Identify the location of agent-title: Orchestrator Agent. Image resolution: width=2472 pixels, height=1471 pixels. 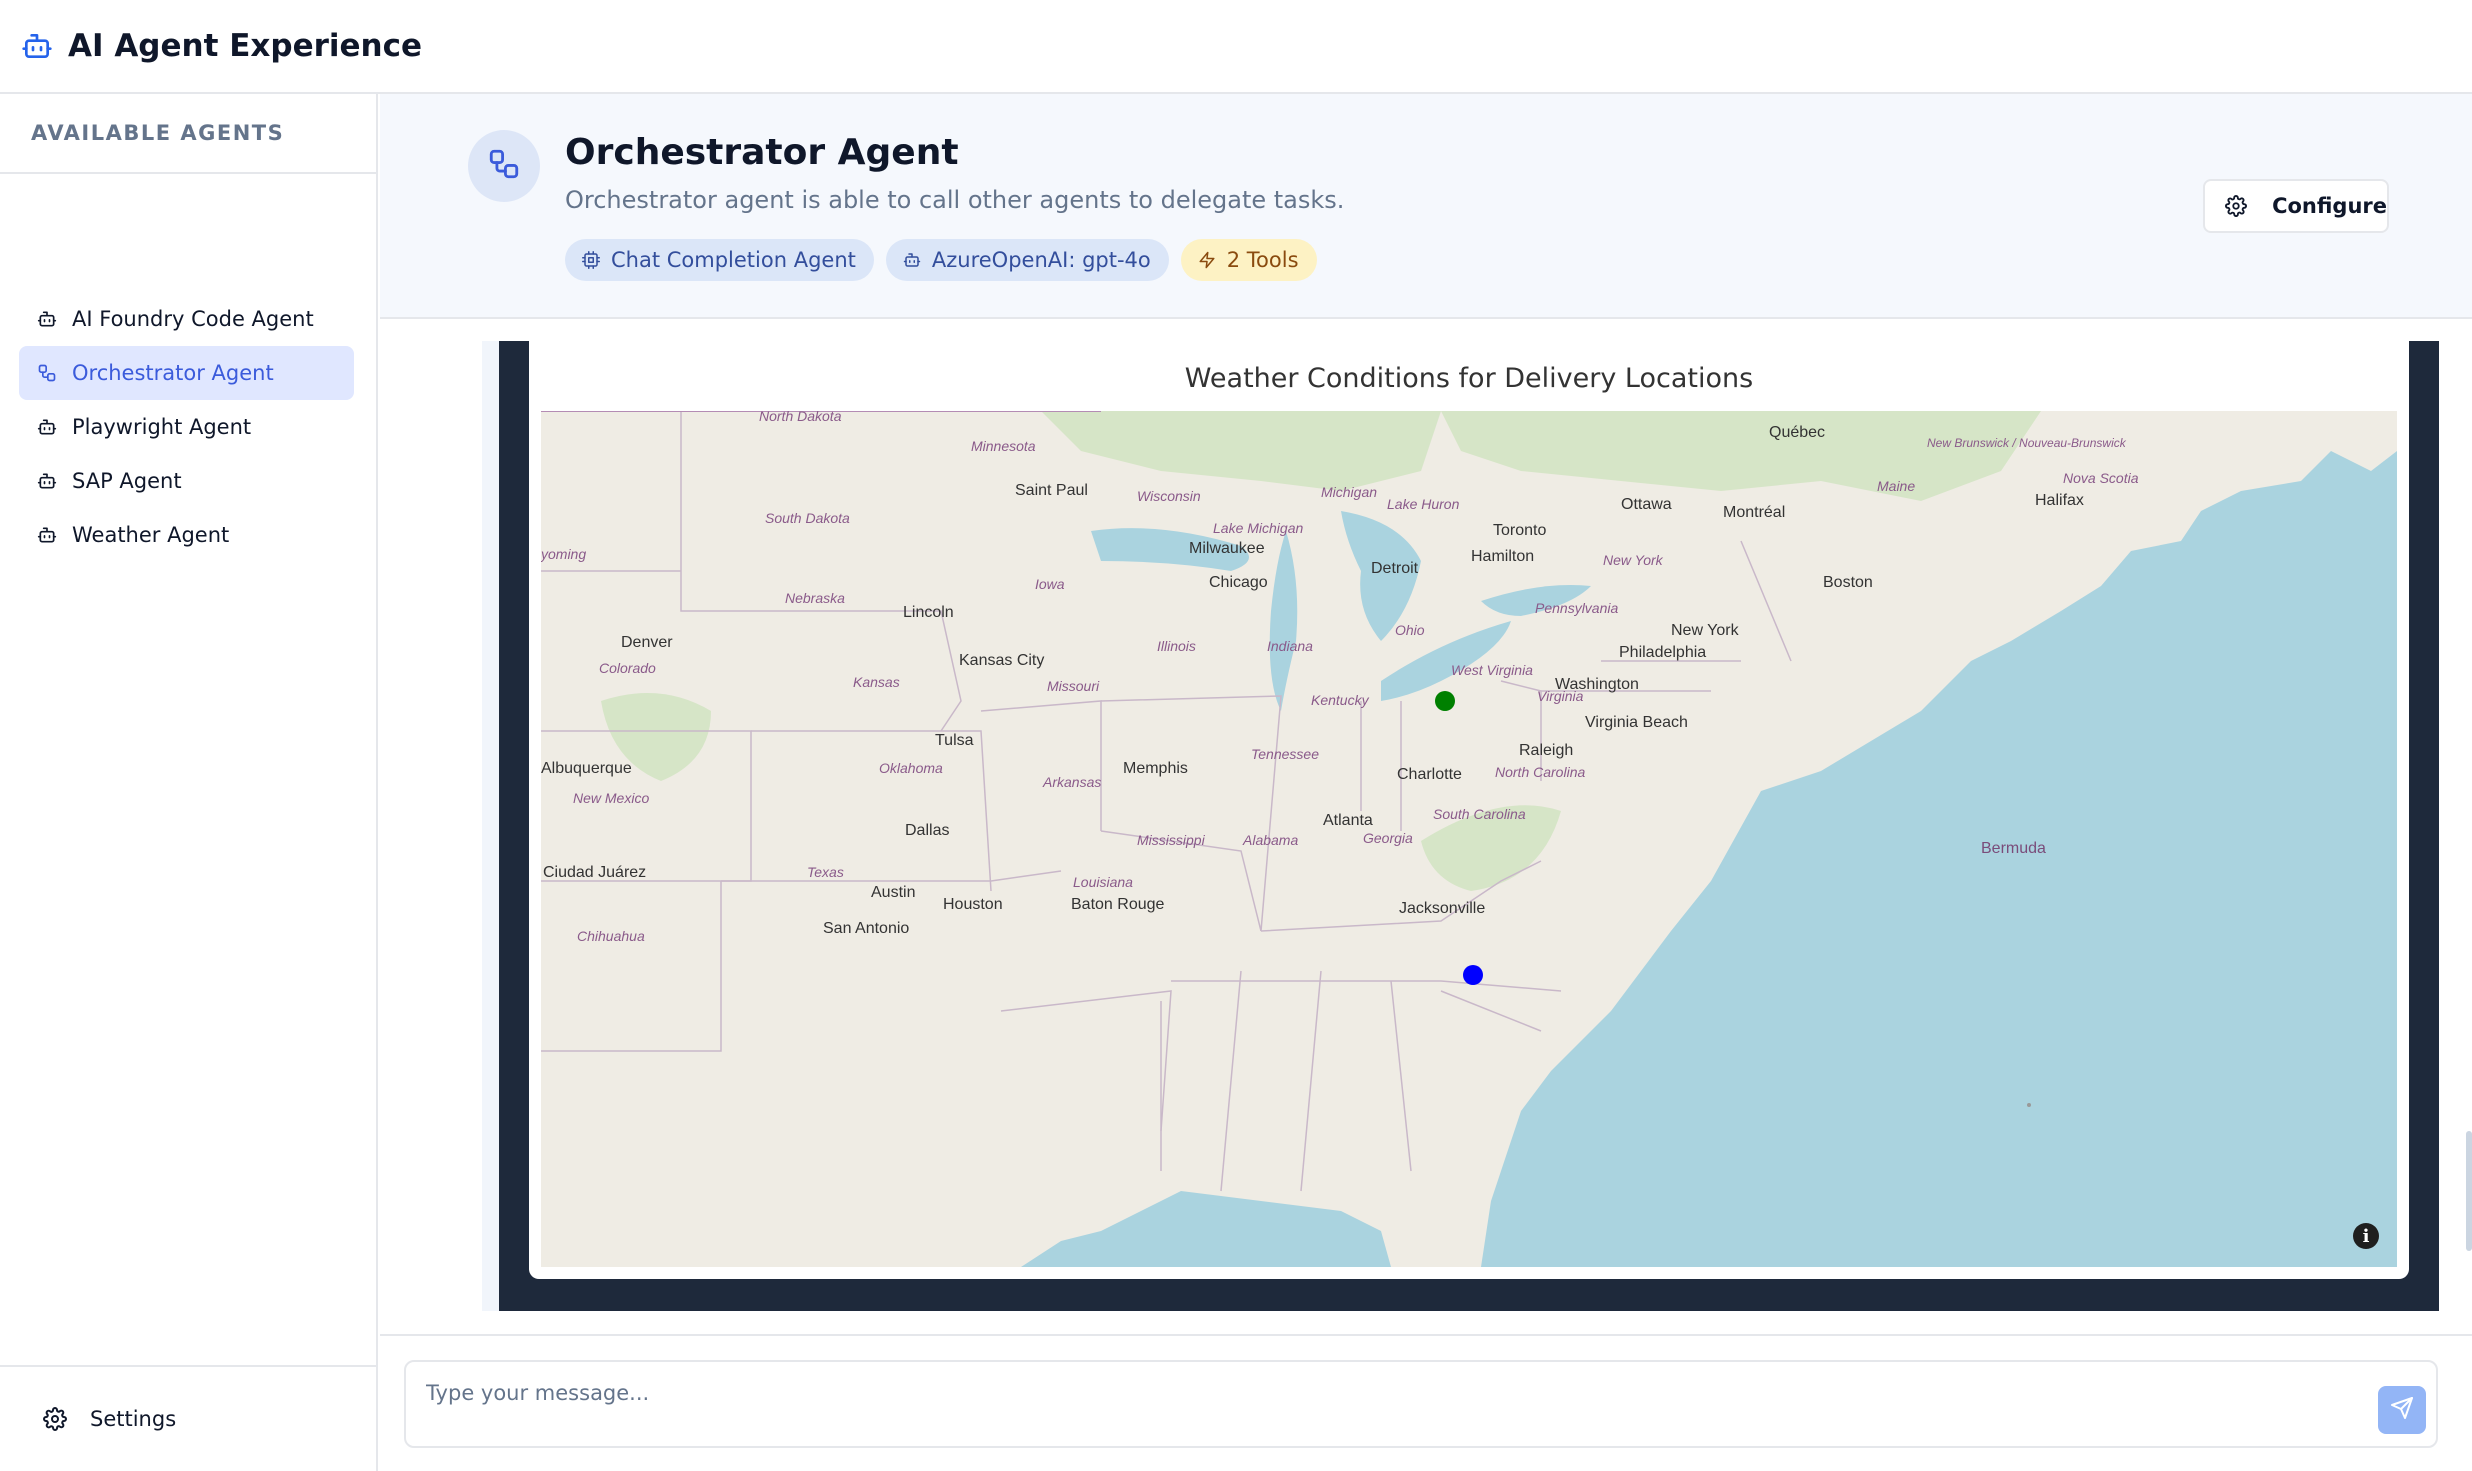
(762, 152).